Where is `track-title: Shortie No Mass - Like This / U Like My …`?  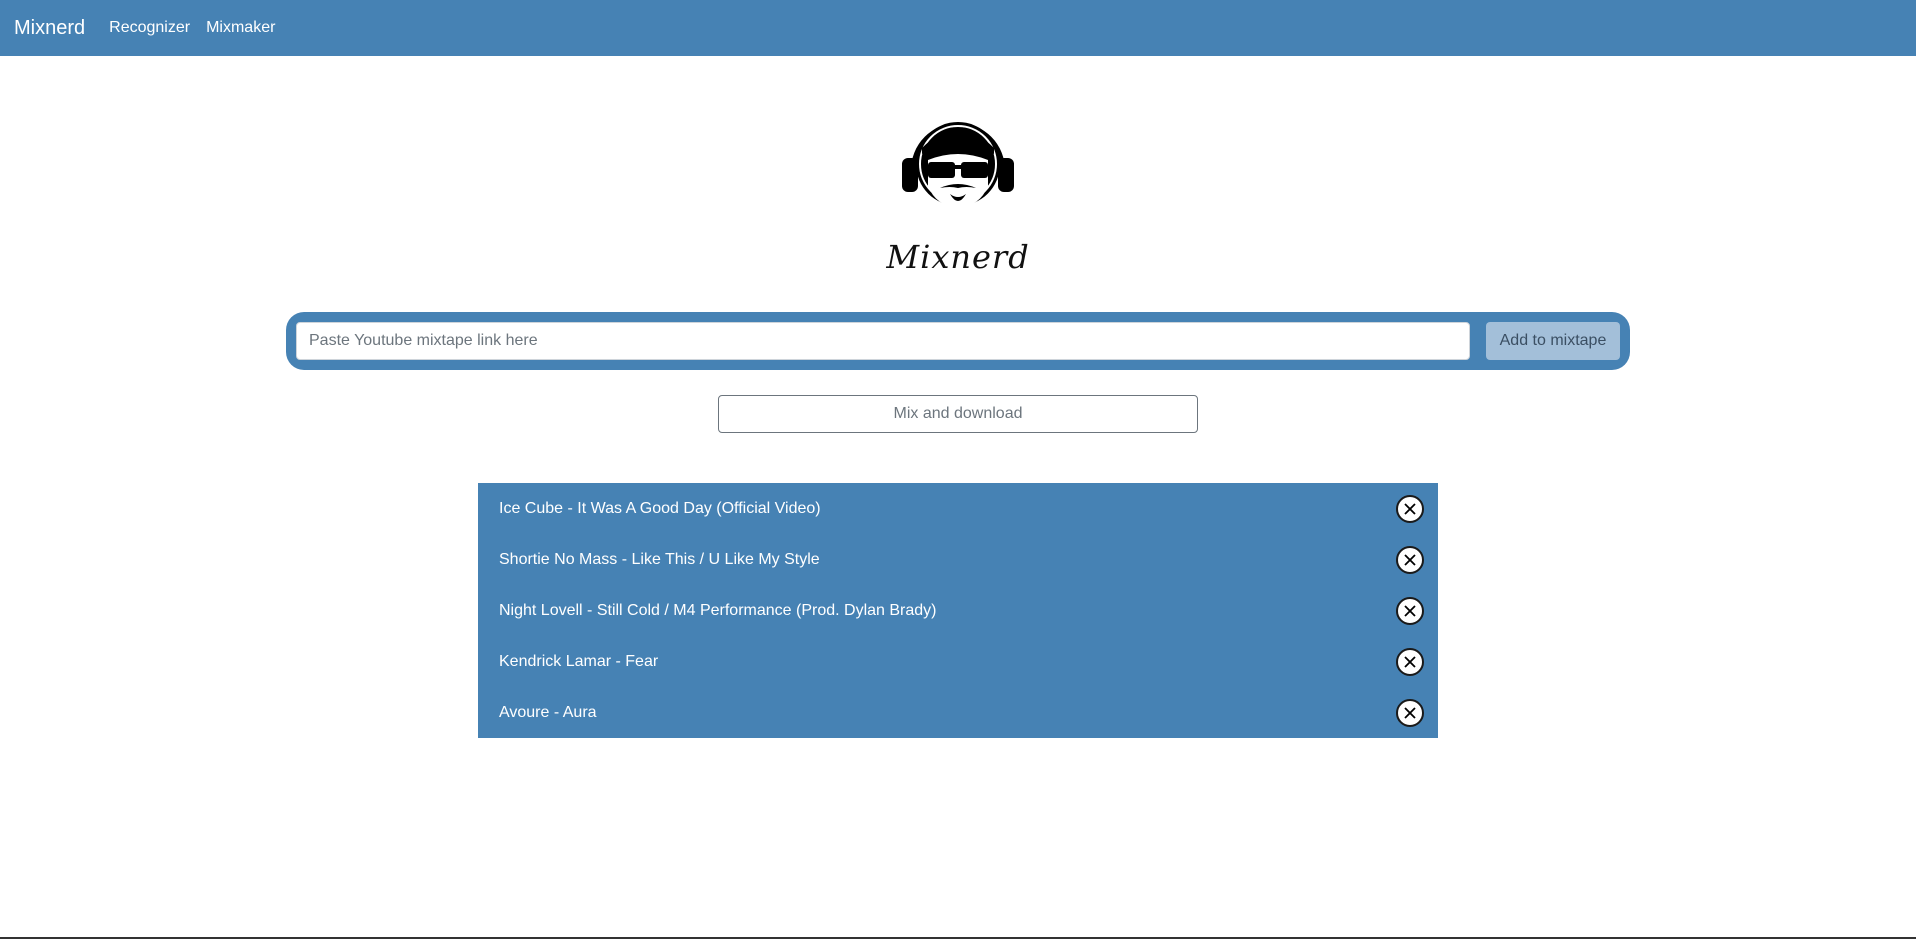 track-title: Shortie No Mass - Like This / U Like My … is located at coordinates (659, 559).